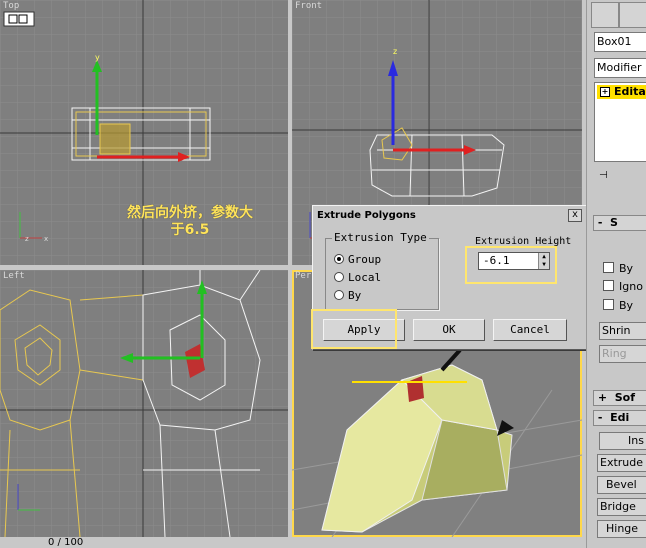 The width and height of the screenshot is (646, 548). Describe the element at coordinates (620, 42) in the screenshot. I see `object-name-field: Box01` at that location.